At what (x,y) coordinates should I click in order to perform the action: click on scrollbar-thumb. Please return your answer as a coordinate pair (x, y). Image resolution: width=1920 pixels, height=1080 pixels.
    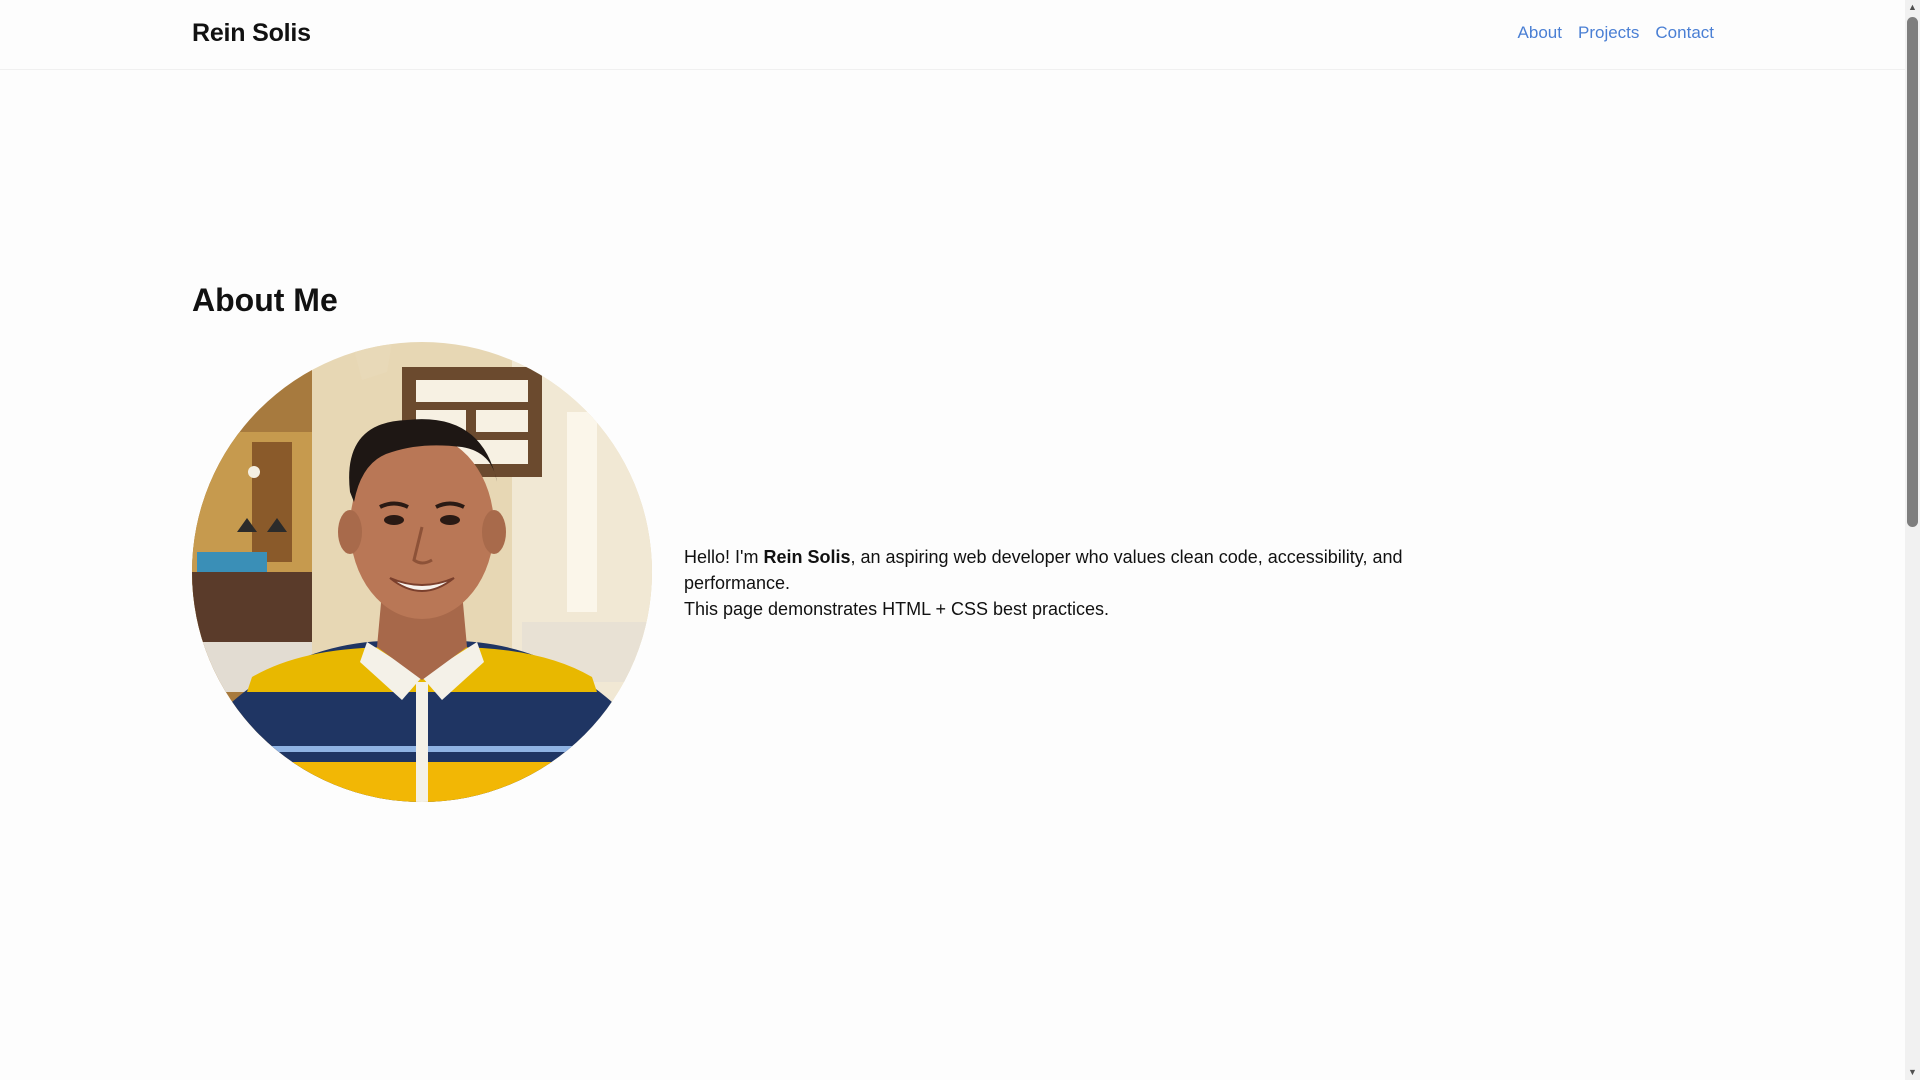
    Looking at the image, I should click on (1912, 272).